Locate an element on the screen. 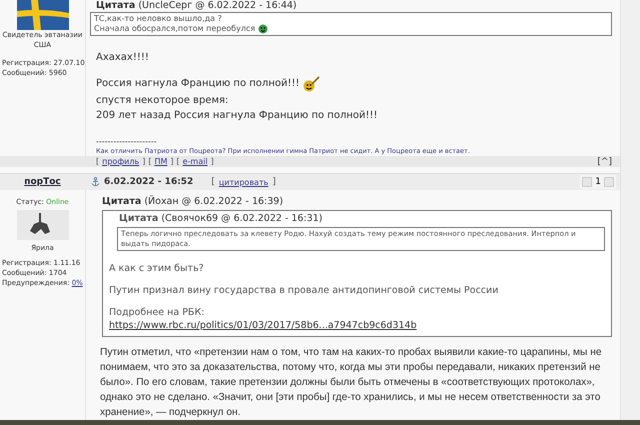  flag-avatar is located at coordinates (42, 15).